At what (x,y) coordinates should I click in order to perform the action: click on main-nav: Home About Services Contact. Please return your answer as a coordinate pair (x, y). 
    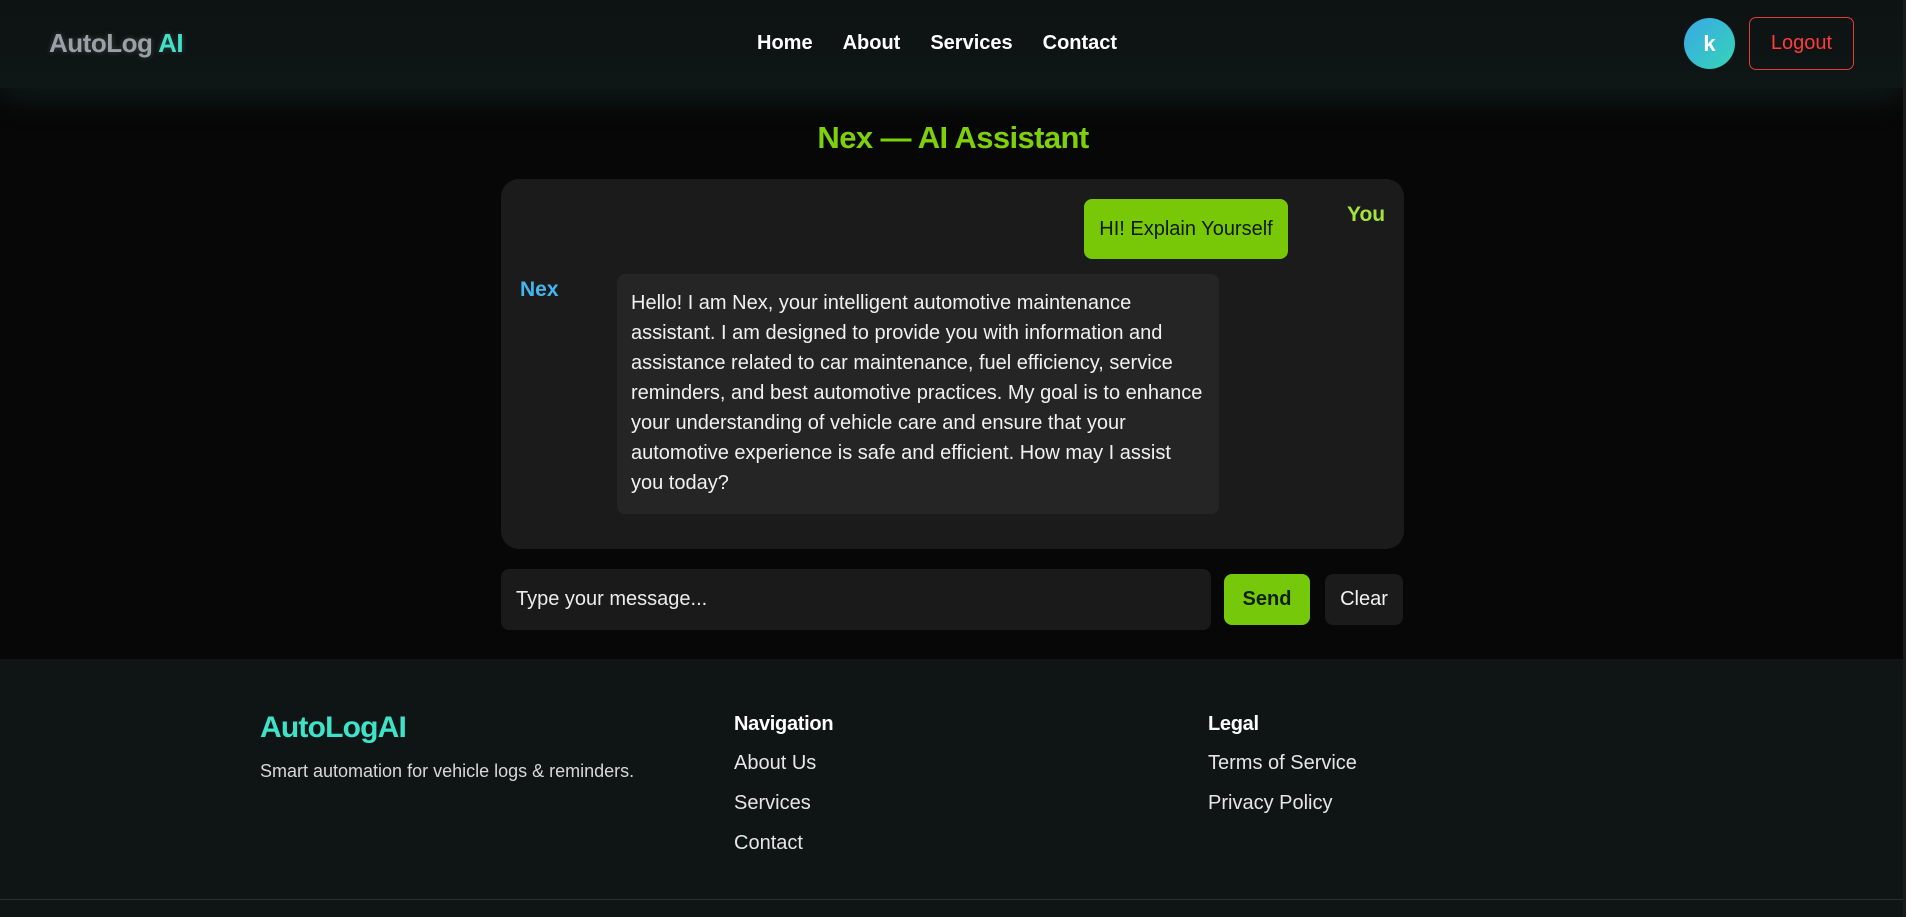
    Looking at the image, I should click on (937, 43).